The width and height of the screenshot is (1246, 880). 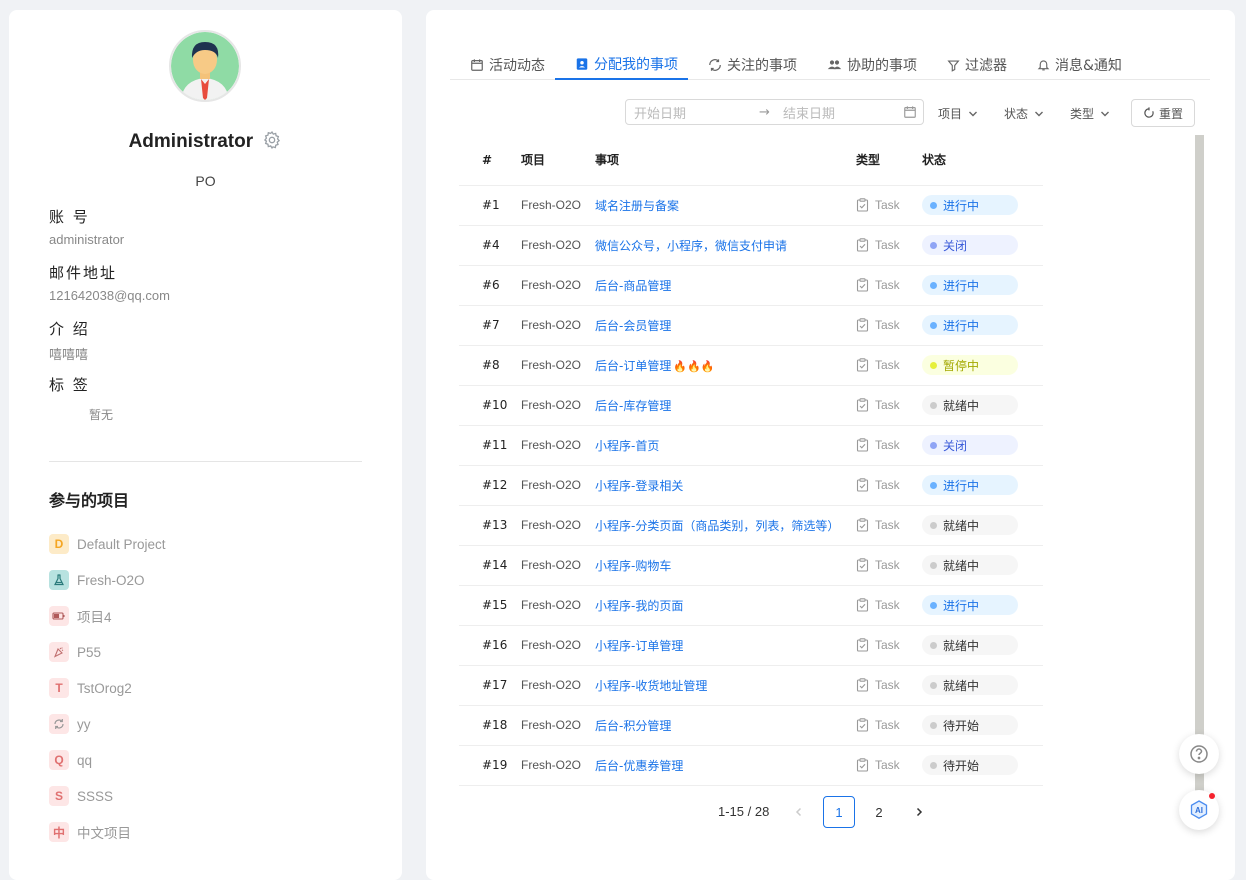 I want to click on table-row: #15 Fresh-O2O 小程序-我的页面 Task 进行中, so click(x=751, y=605).